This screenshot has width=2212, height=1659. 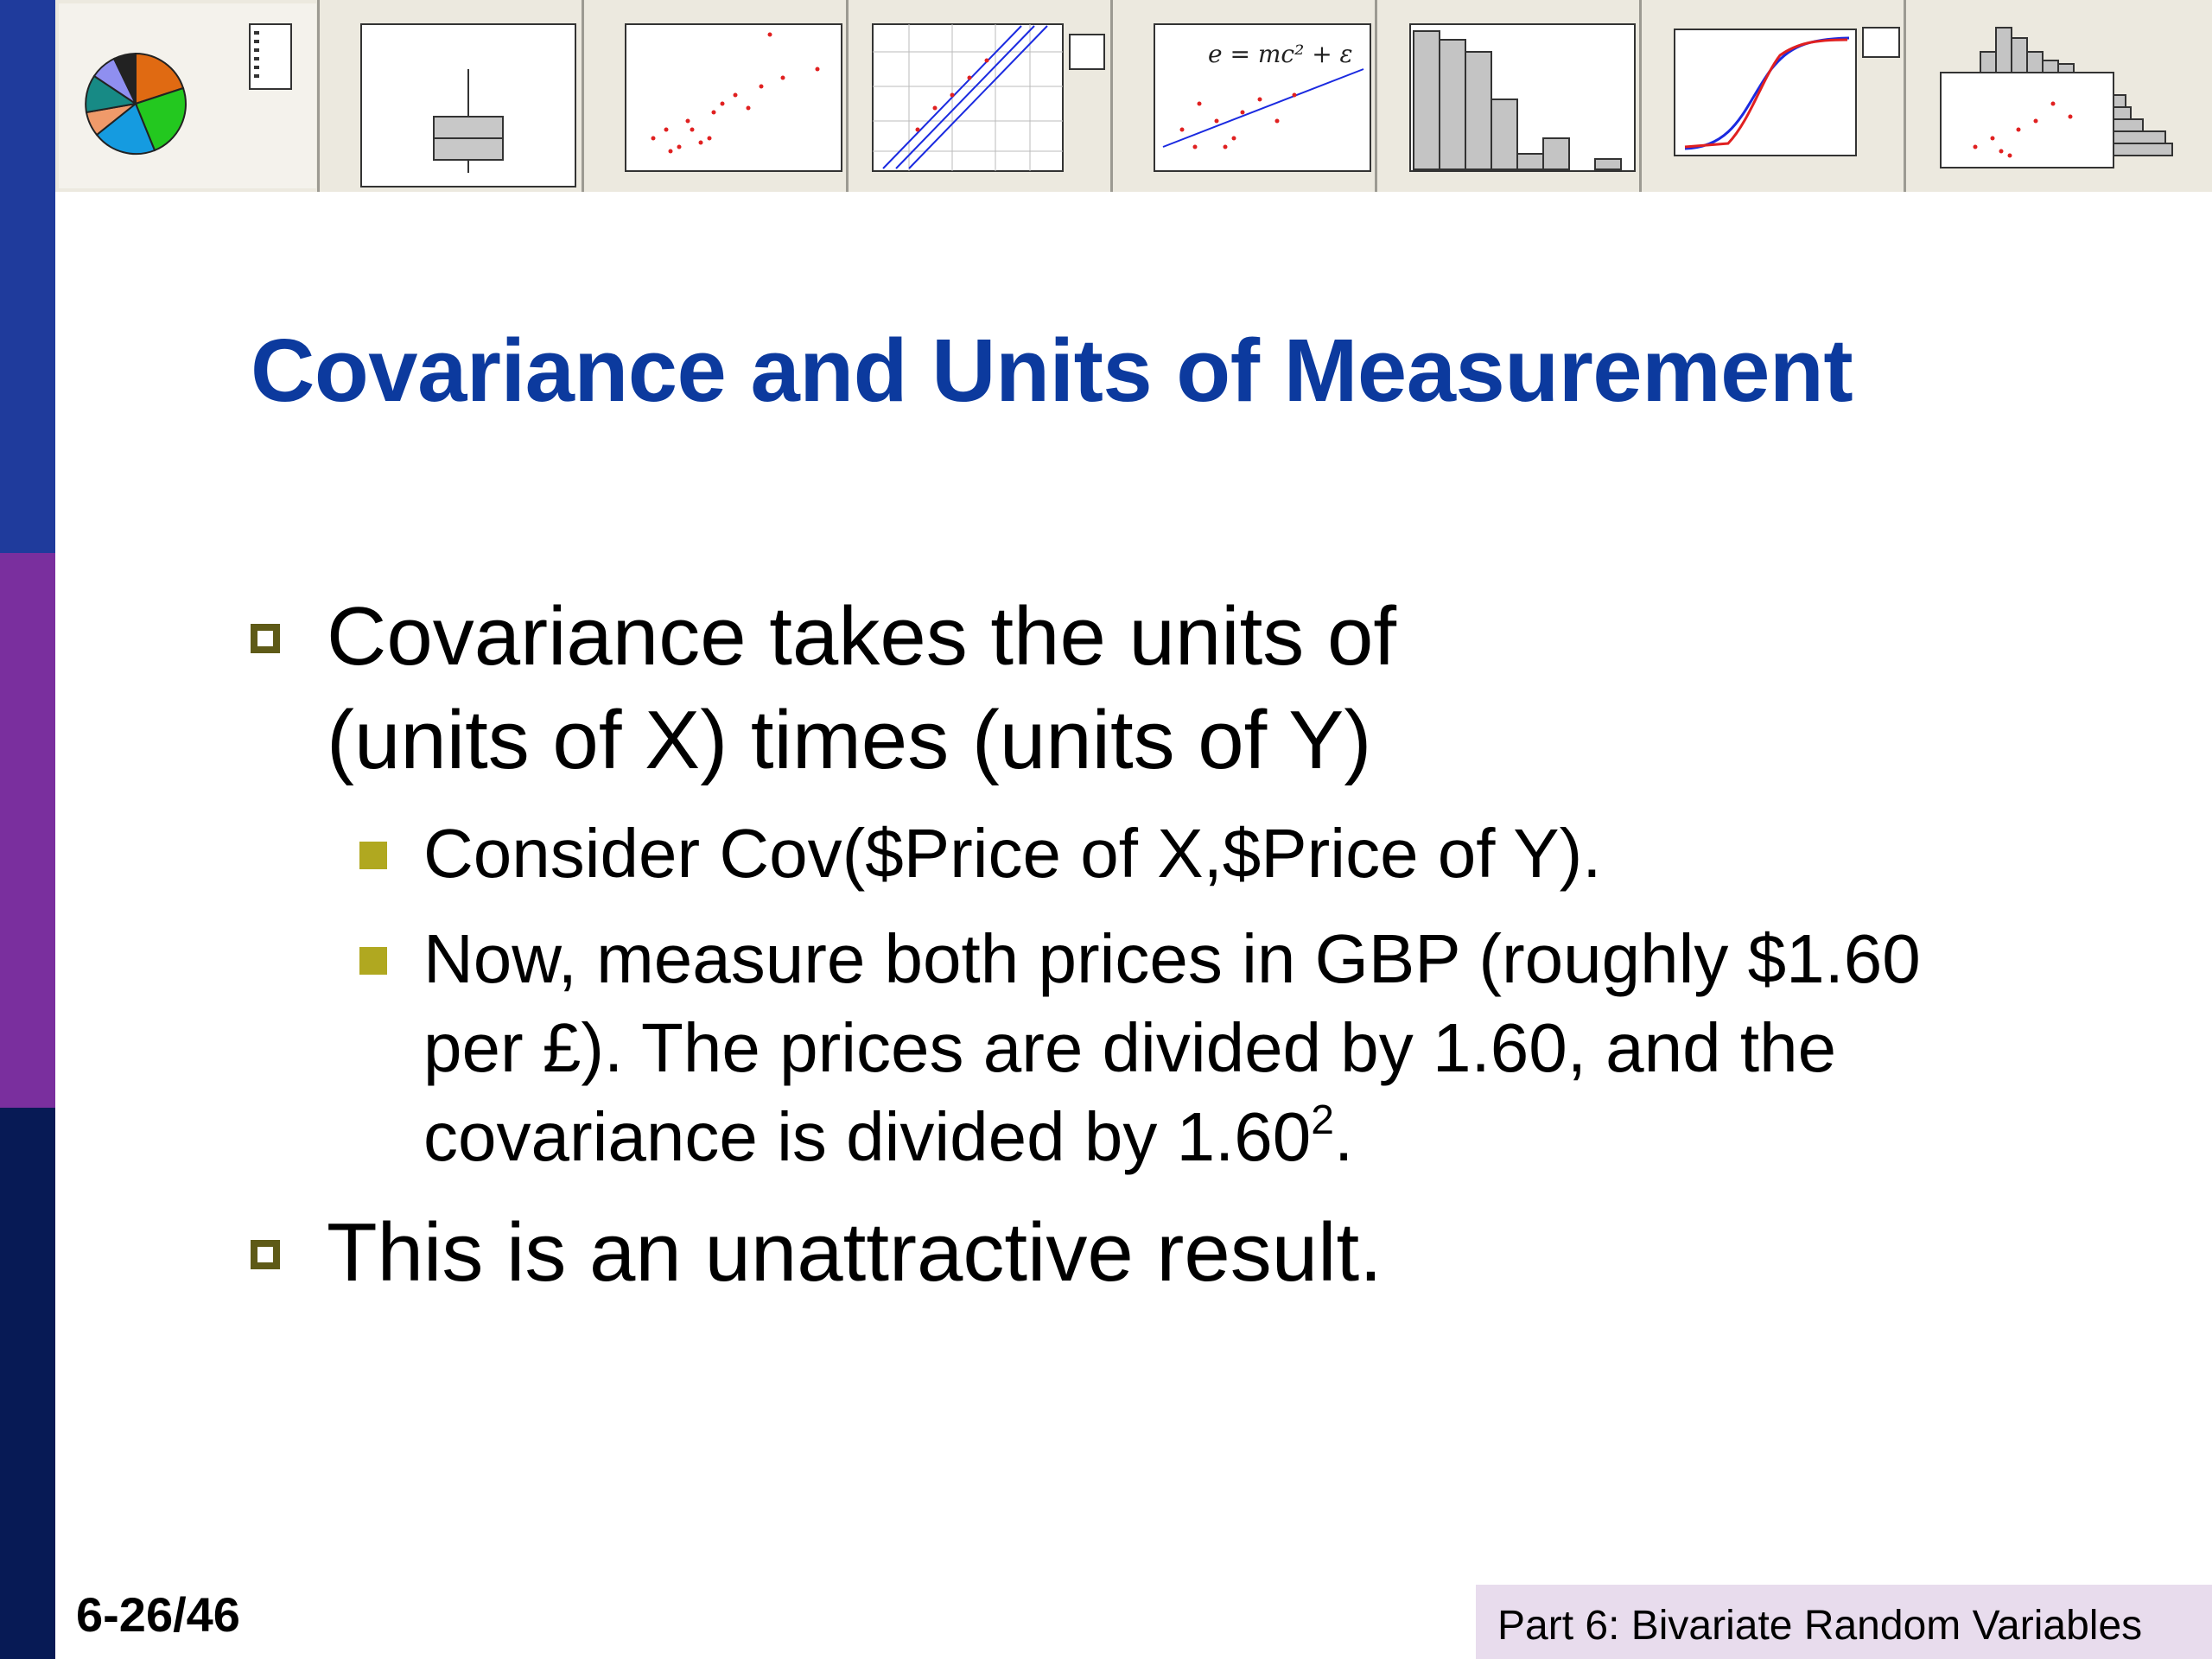 What do you see at coordinates (981, 96) in the screenshot?
I see `thumbnail-probability-plot` at bounding box center [981, 96].